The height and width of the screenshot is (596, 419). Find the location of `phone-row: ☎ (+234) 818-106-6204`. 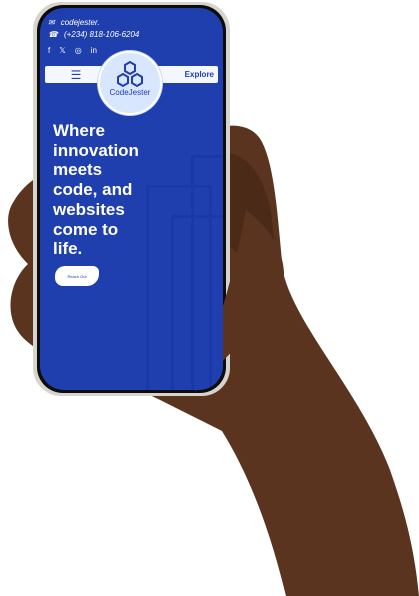

phone-row: ☎ (+234) 818-106-6204 is located at coordinates (93, 34).